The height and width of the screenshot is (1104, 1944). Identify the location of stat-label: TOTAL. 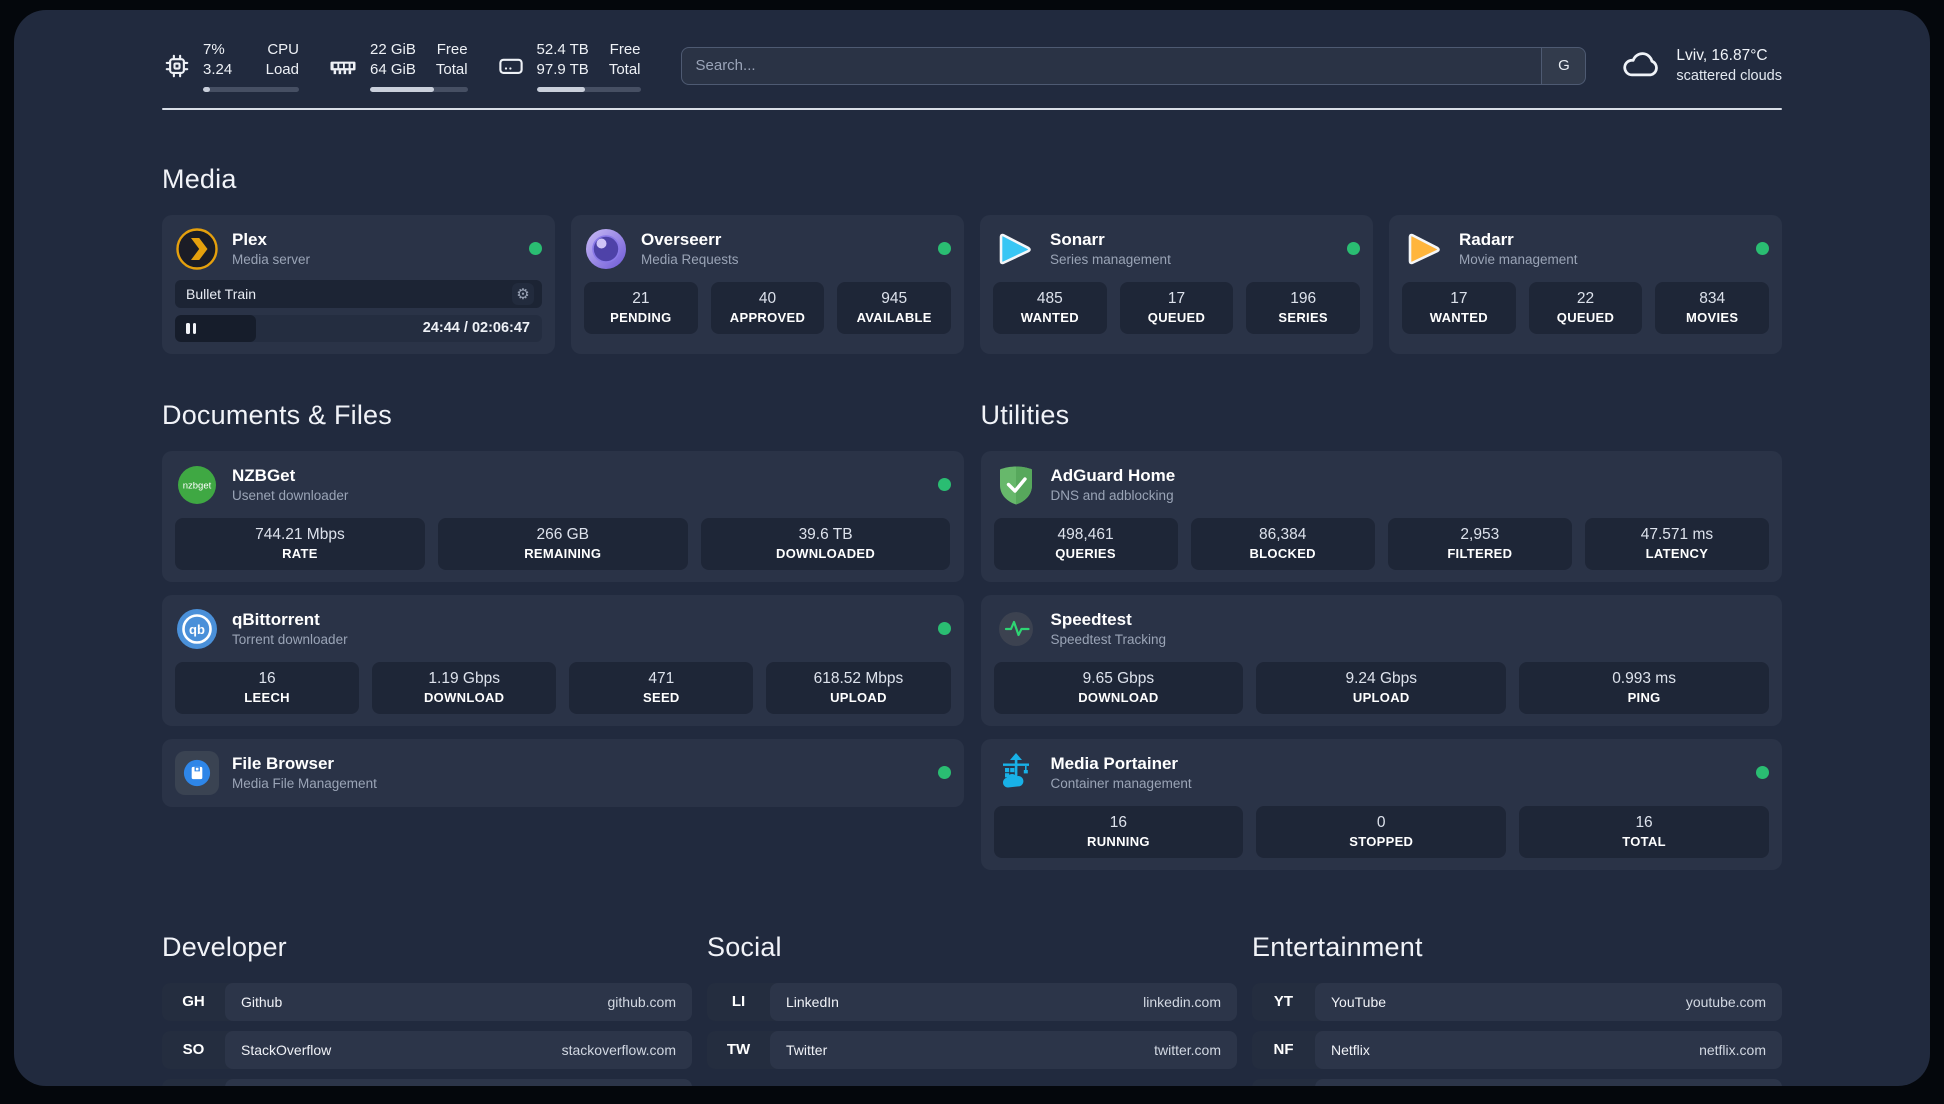
(1644, 841).